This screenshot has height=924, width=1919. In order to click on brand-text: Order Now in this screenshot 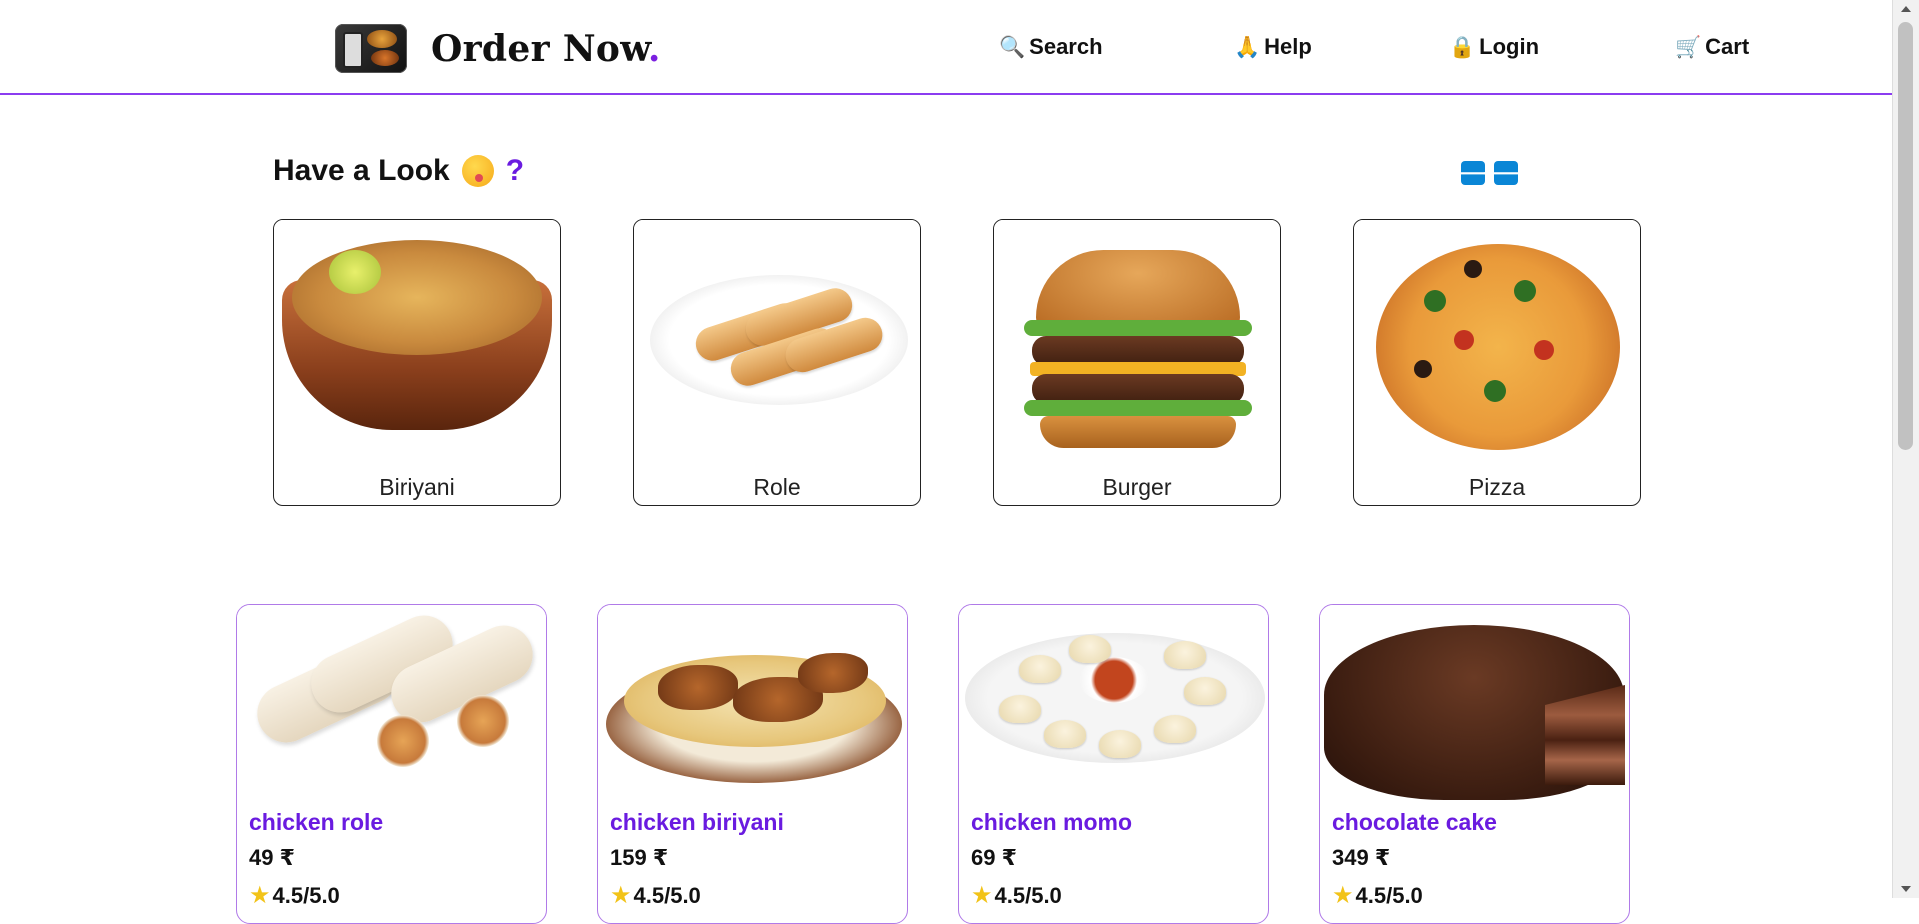, I will do `click(539, 49)`.